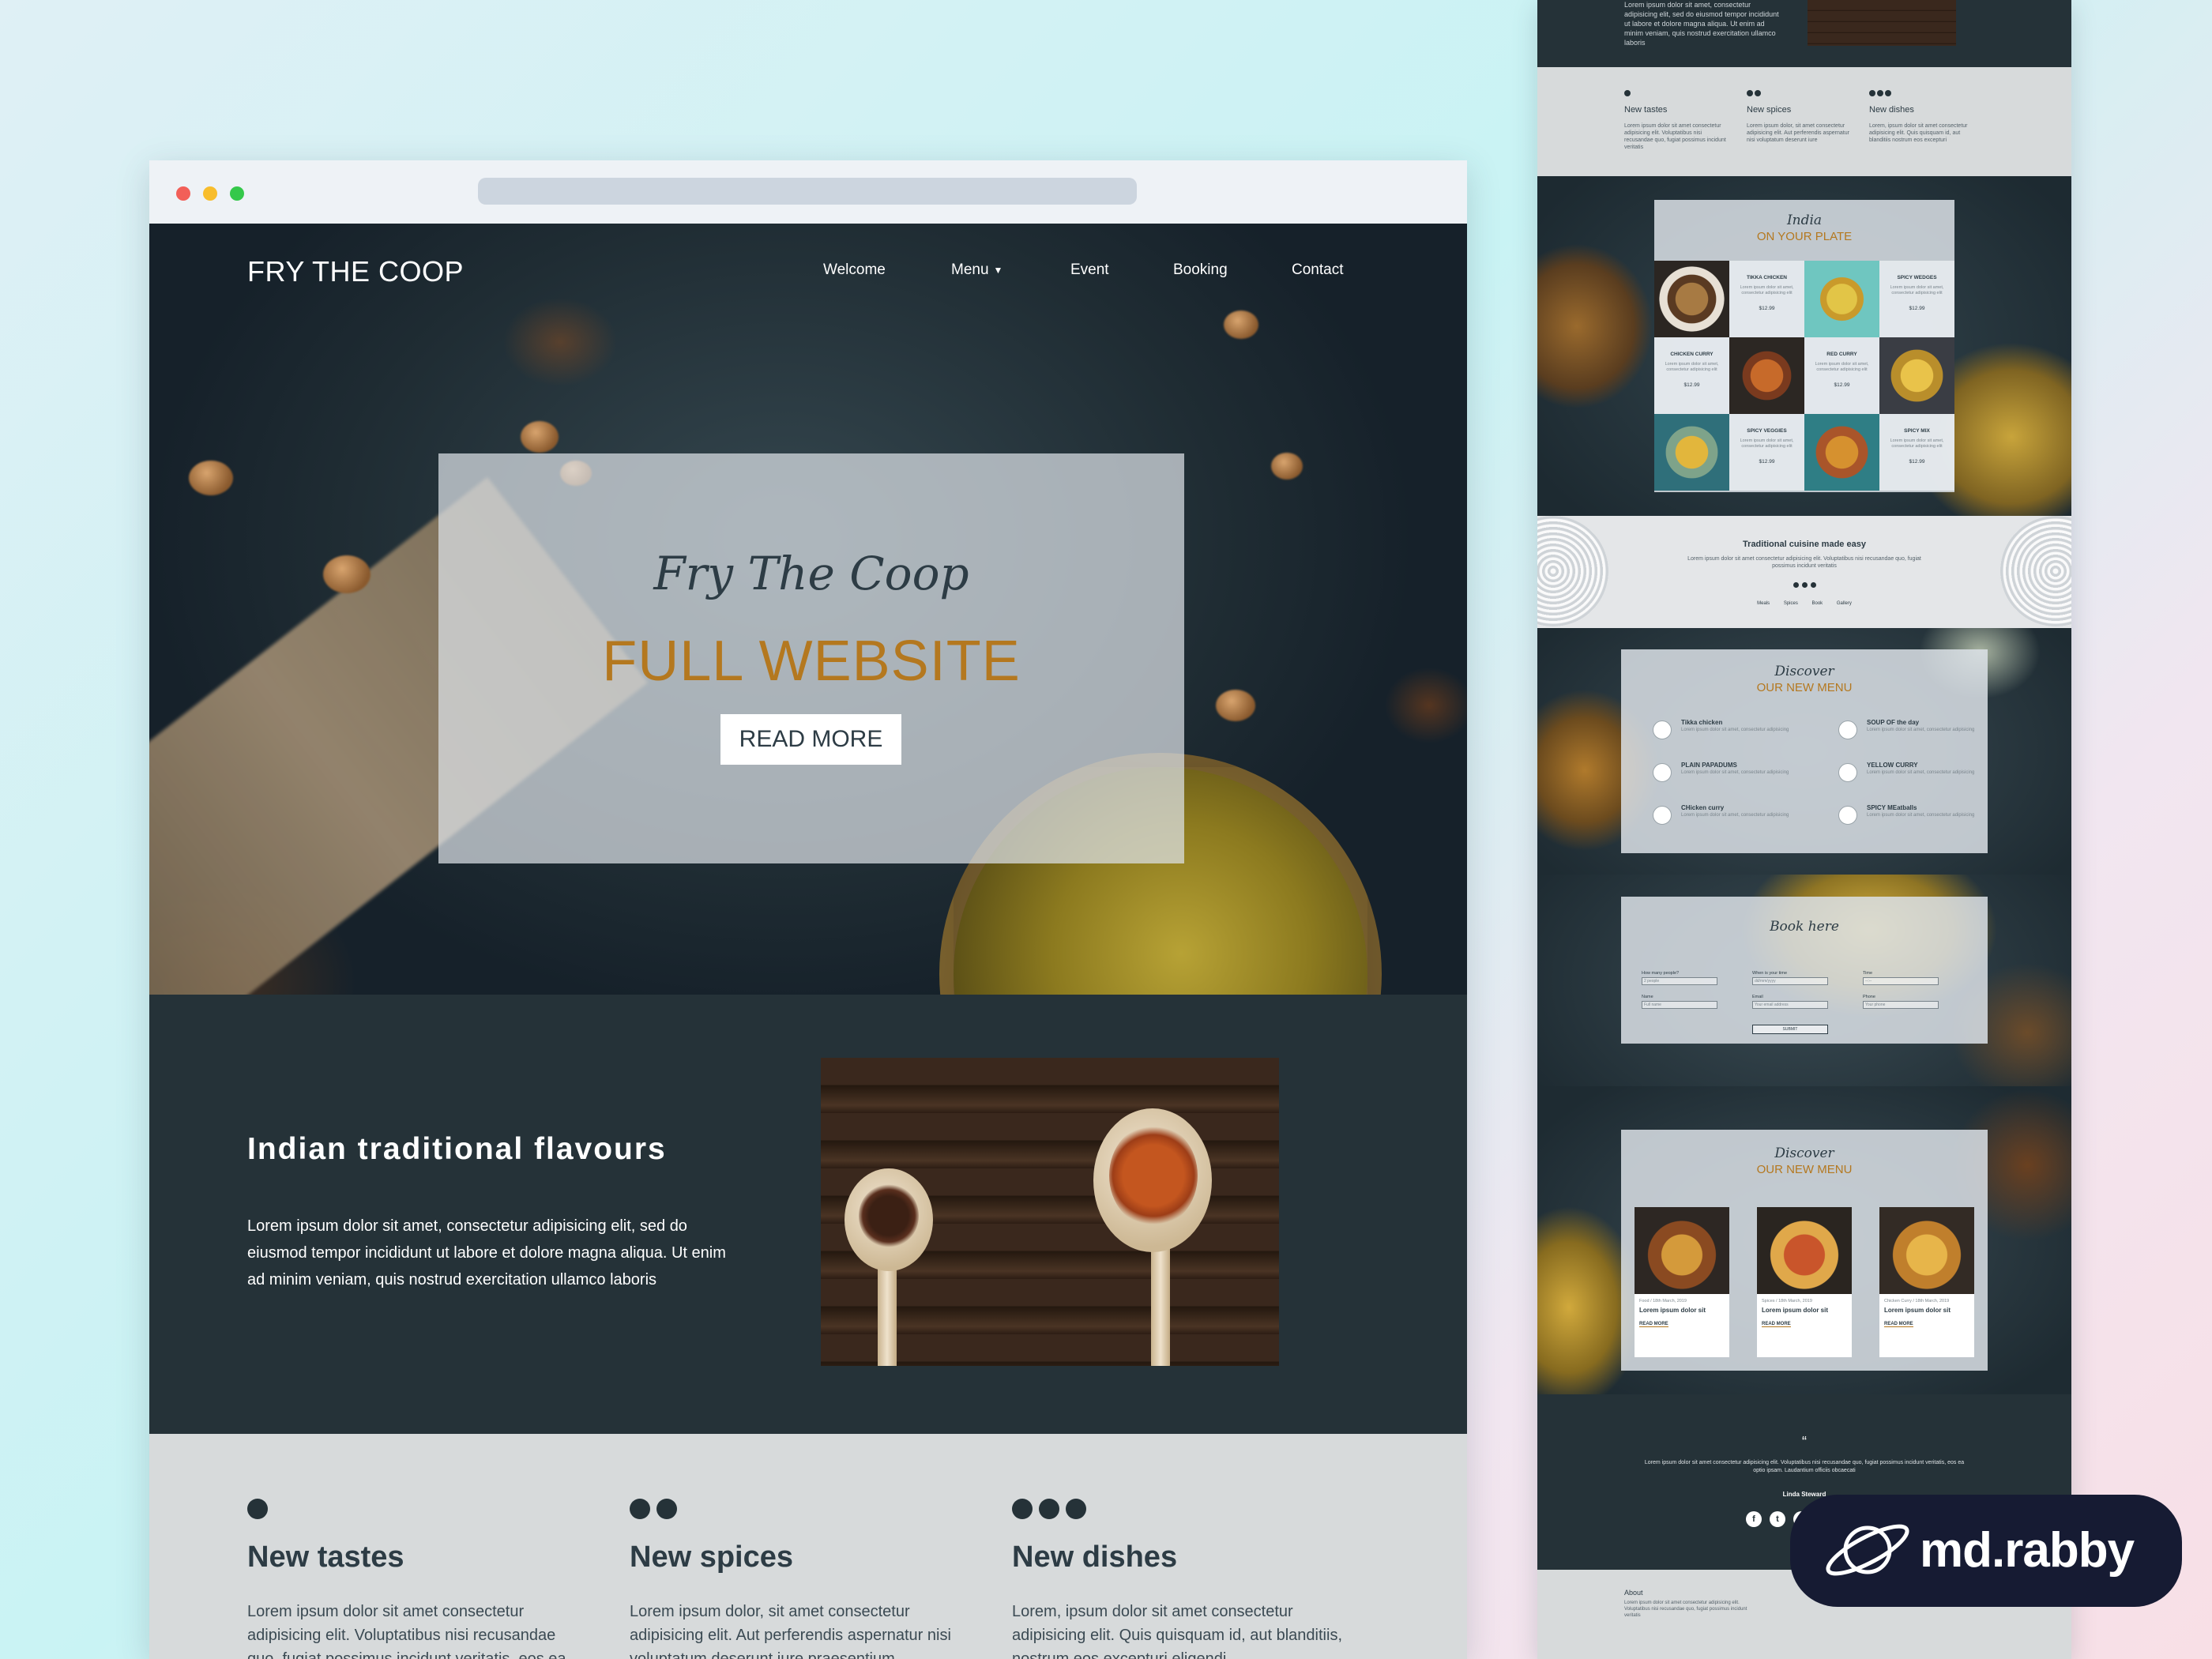  Describe the element at coordinates (1680, 1005) in the screenshot. I see `name-input: Full name` at that location.